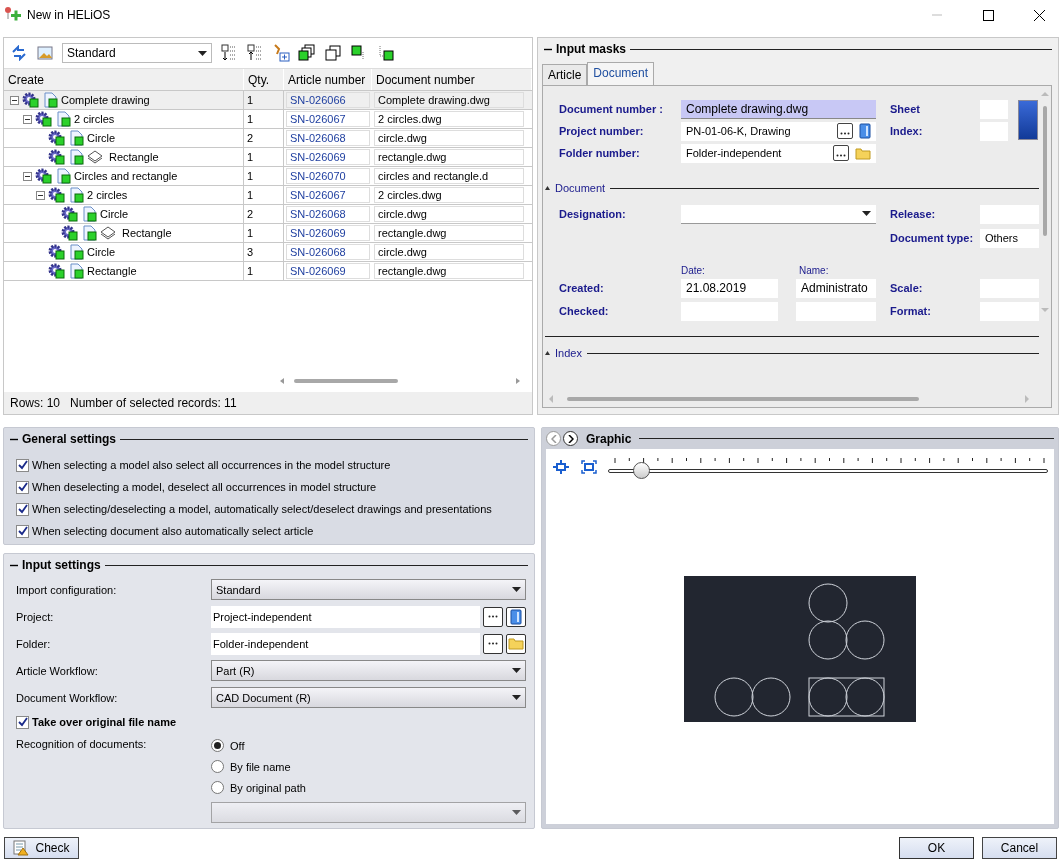 The image size is (1062, 865). I want to click on tree-label: Rectangle, so click(112, 271).